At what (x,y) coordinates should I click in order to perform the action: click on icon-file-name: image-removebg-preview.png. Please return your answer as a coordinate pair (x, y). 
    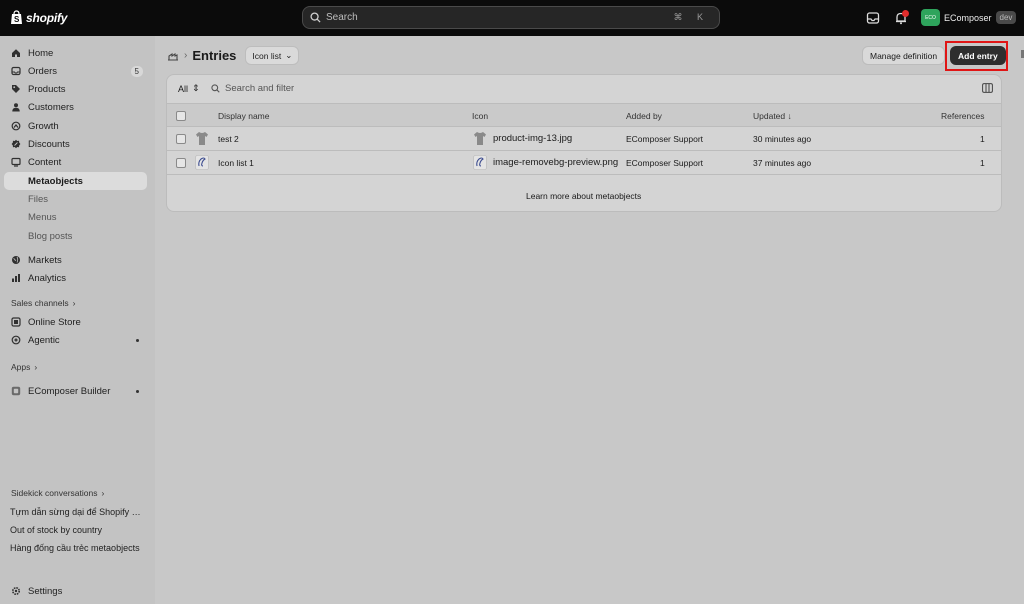
    Looking at the image, I should click on (556, 162).